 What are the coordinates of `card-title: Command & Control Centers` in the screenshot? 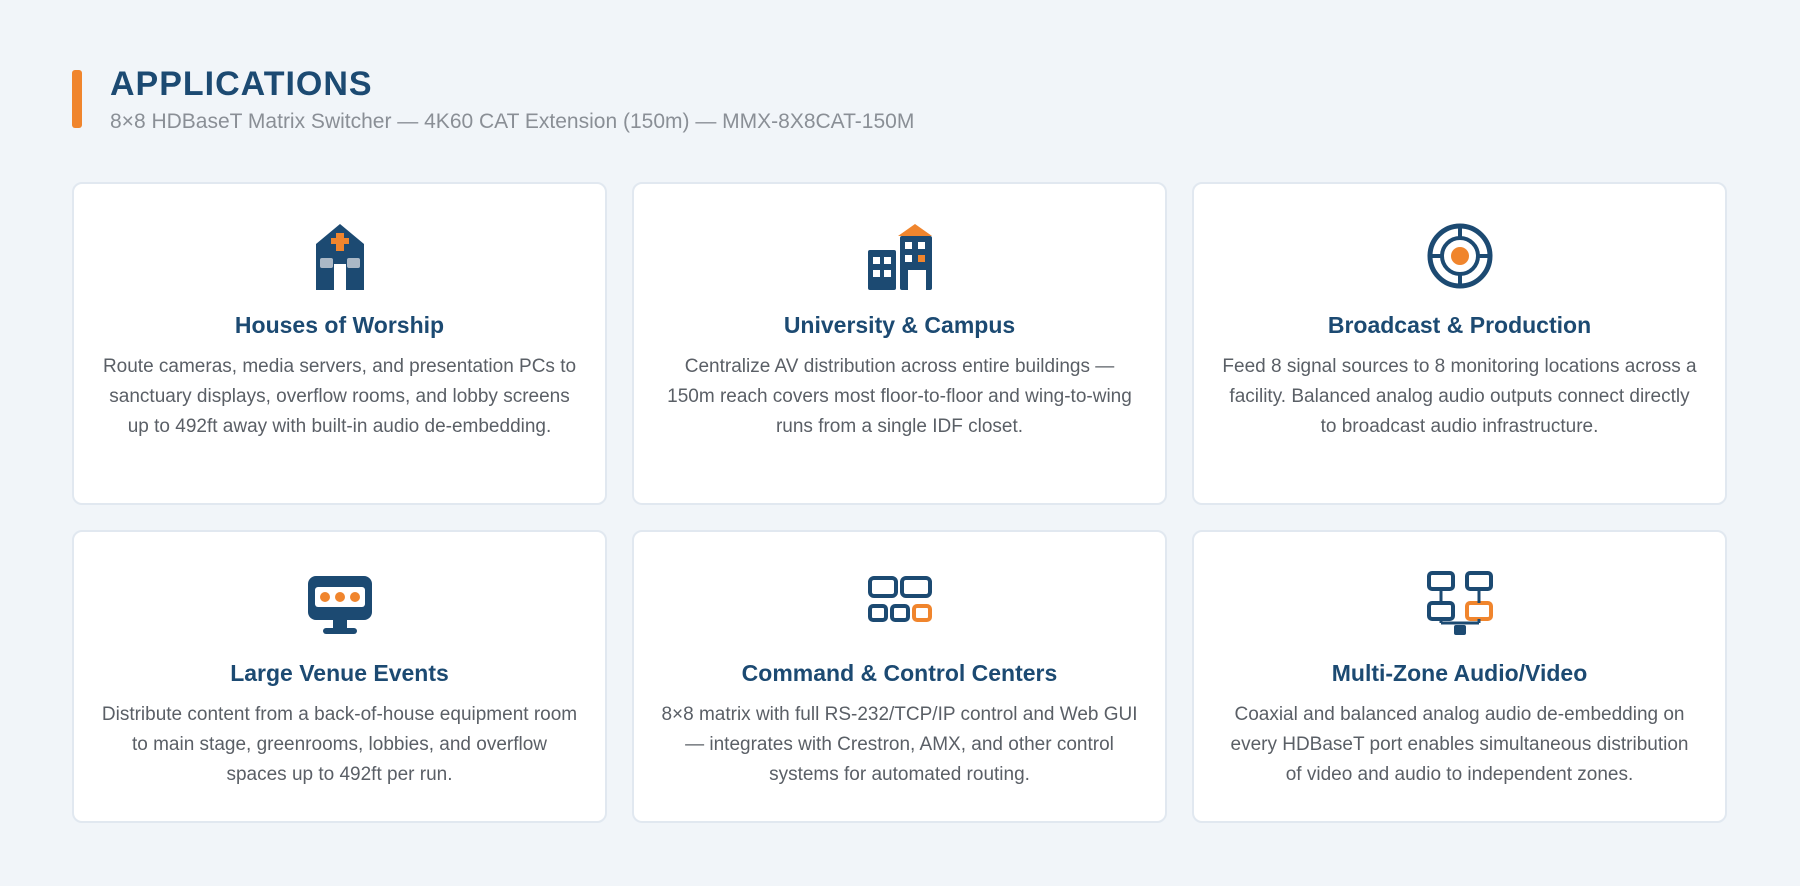 It's located at (899, 673).